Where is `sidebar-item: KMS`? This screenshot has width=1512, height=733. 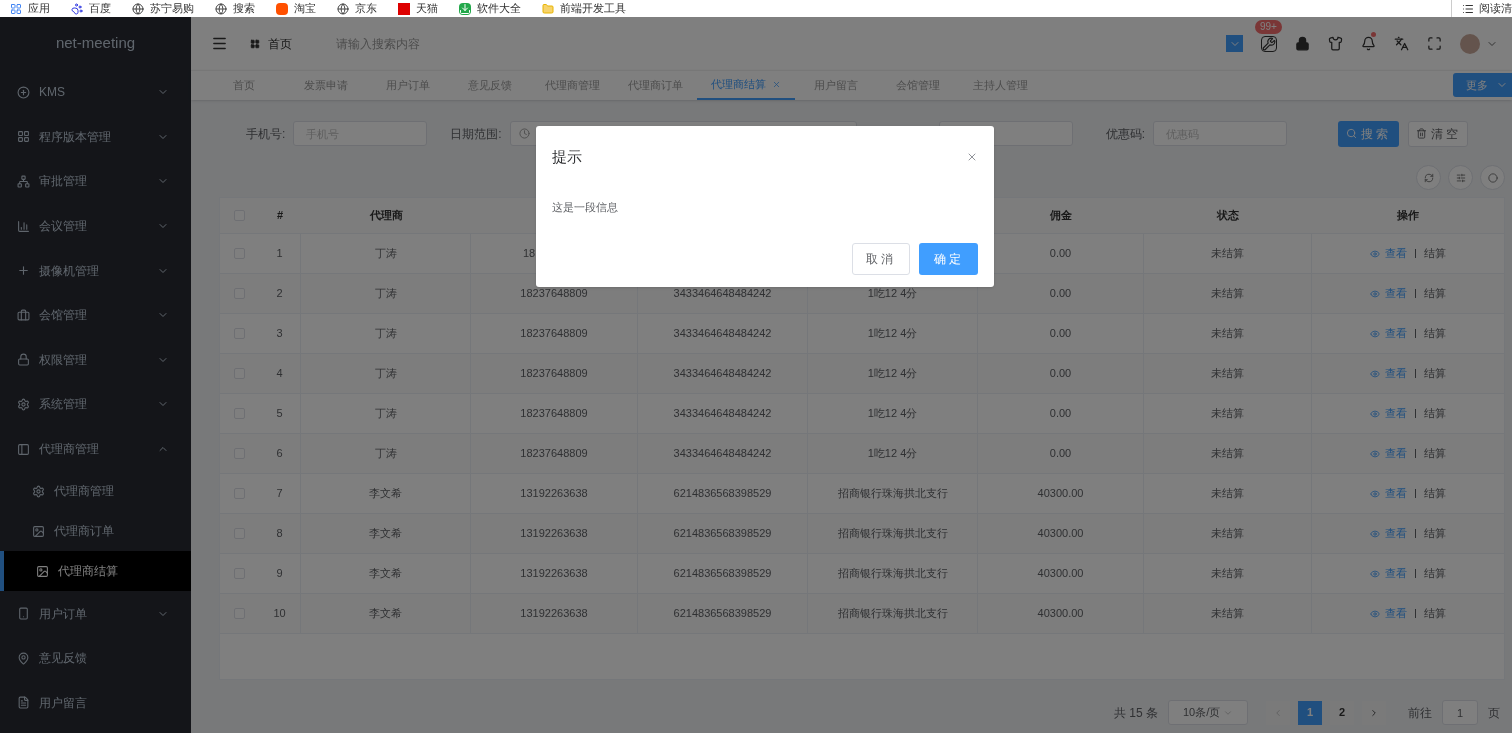 sidebar-item: KMS is located at coordinates (95, 92).